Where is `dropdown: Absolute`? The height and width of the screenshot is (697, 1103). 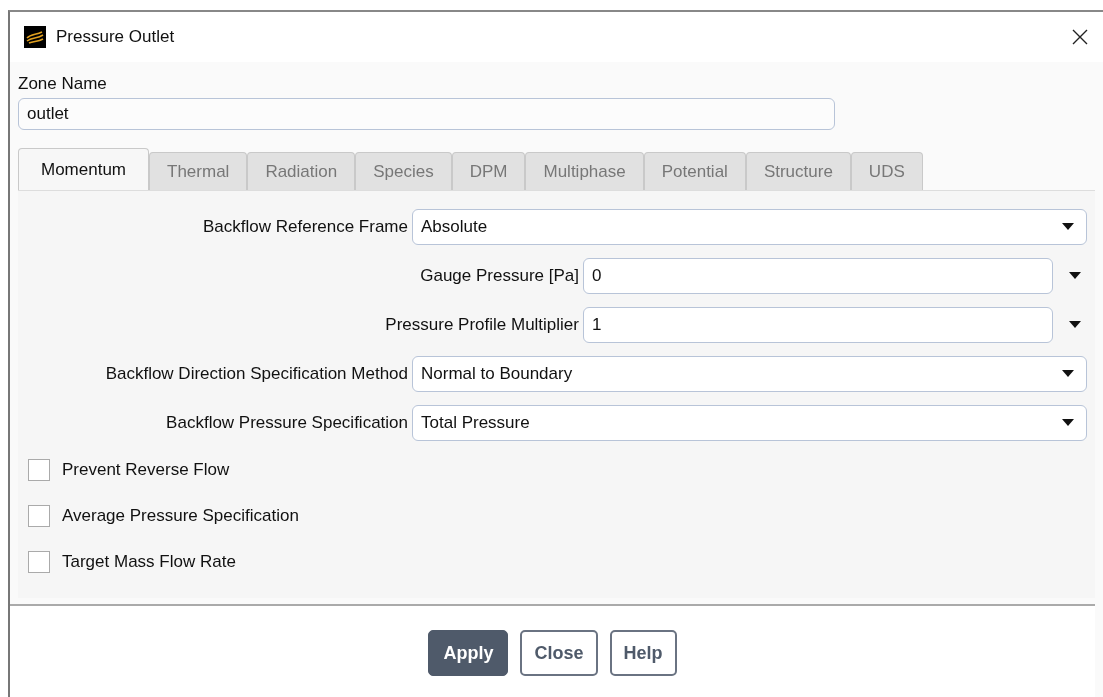 dropdown: Absolute is located at coordinates (749, 226).